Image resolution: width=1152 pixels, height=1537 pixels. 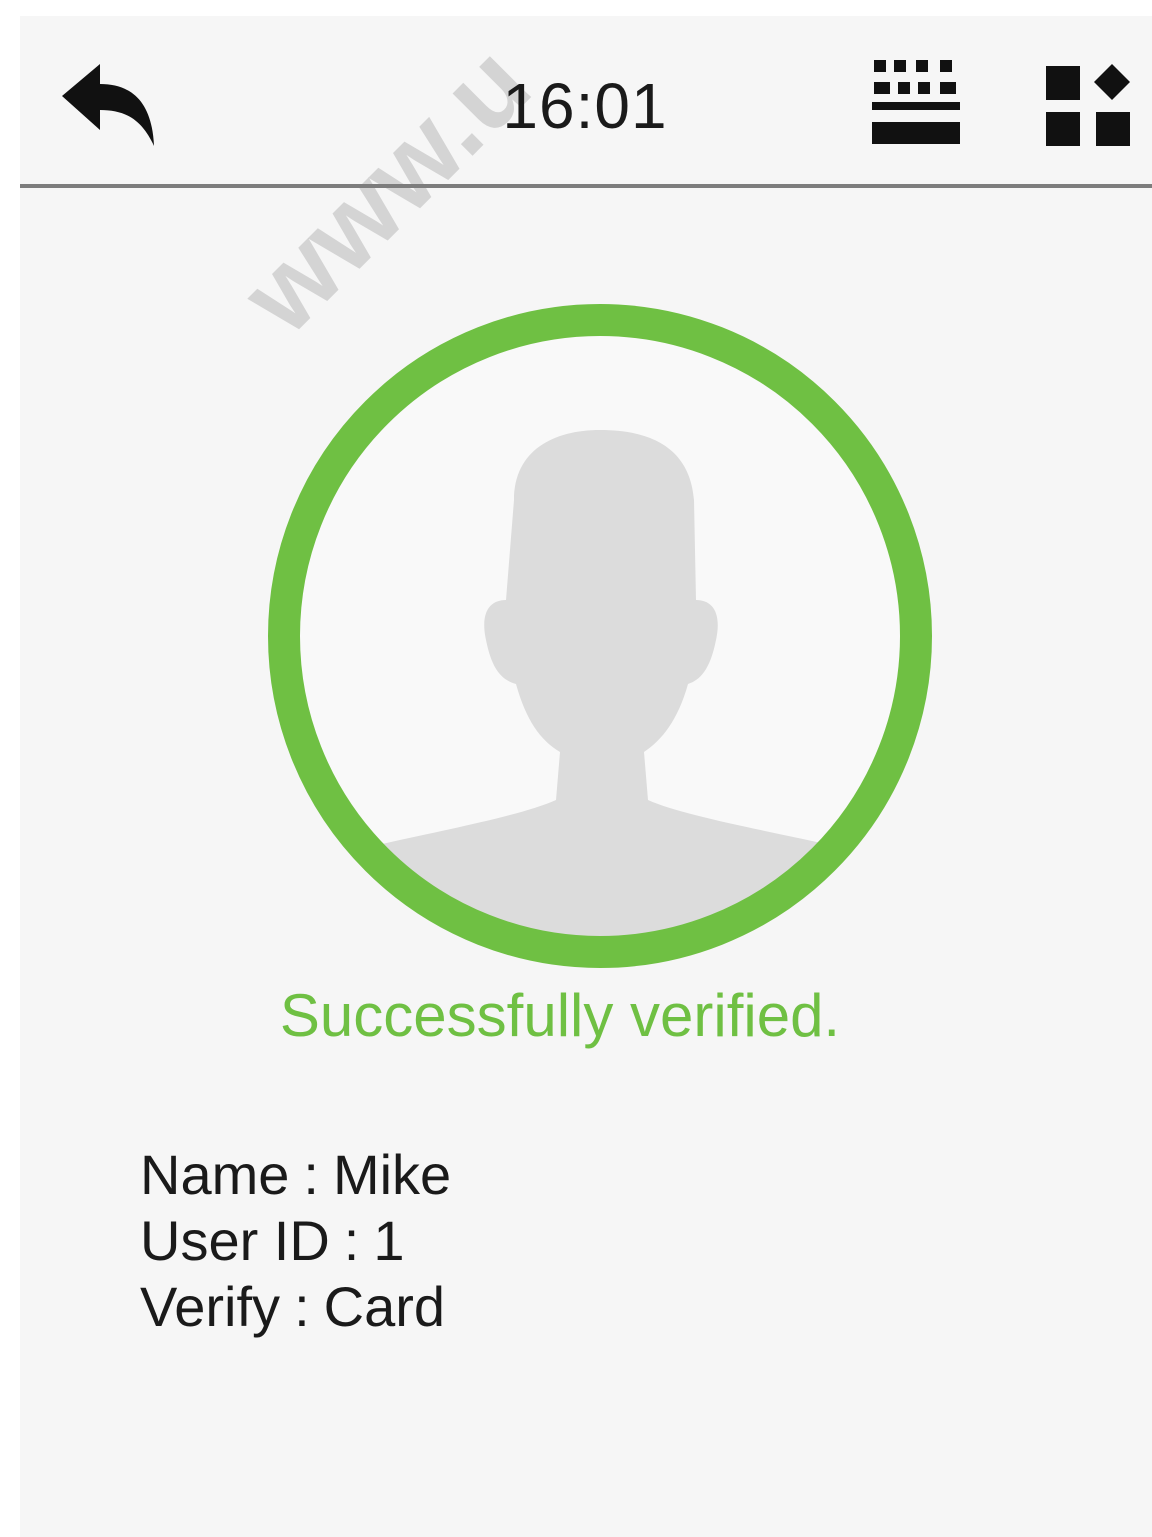 What do you see at coordinates (560, 1015) in the screenshot?
I see `verification-status: Successfully verified.` at bounding box center [560, 1015].